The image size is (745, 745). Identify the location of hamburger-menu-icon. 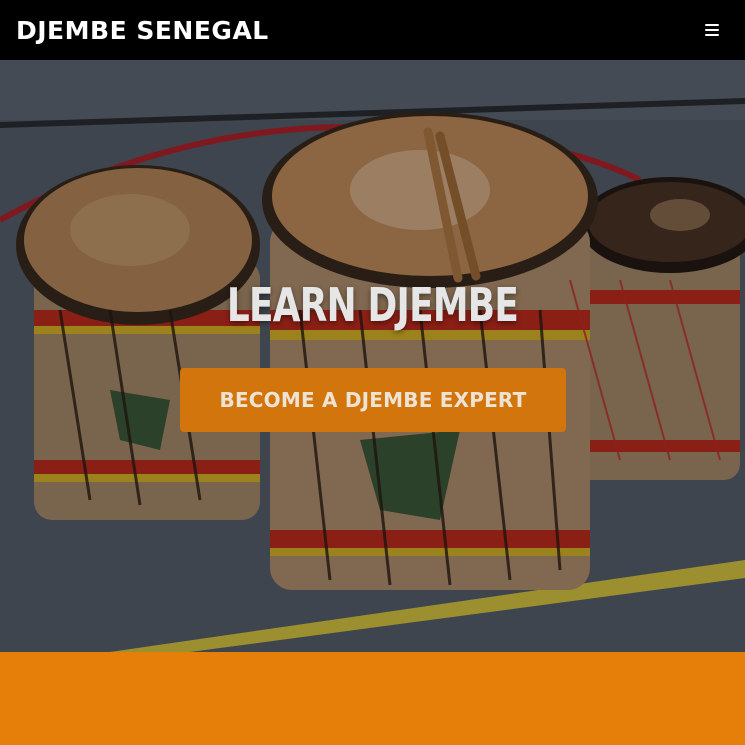
(712, 30).